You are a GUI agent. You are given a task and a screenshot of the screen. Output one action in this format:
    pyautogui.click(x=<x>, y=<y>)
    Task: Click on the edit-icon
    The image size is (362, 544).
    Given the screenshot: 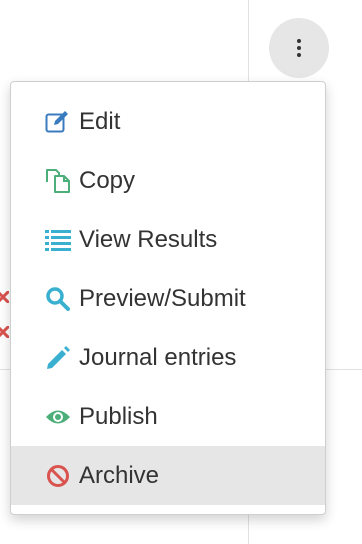 What is the action you would take?
    pyautogui.click(x=58, y=122)
    